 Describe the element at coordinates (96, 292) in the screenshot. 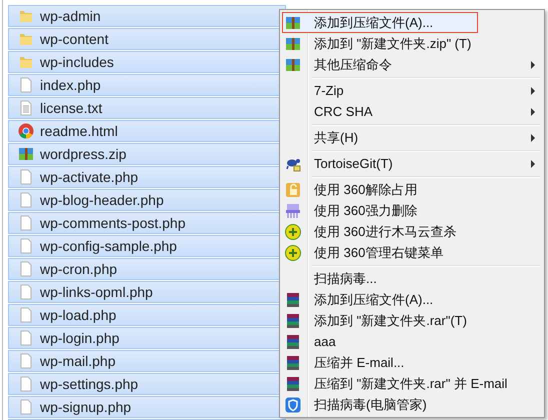

I see `file-name: wp-links-opml.php` at that location.